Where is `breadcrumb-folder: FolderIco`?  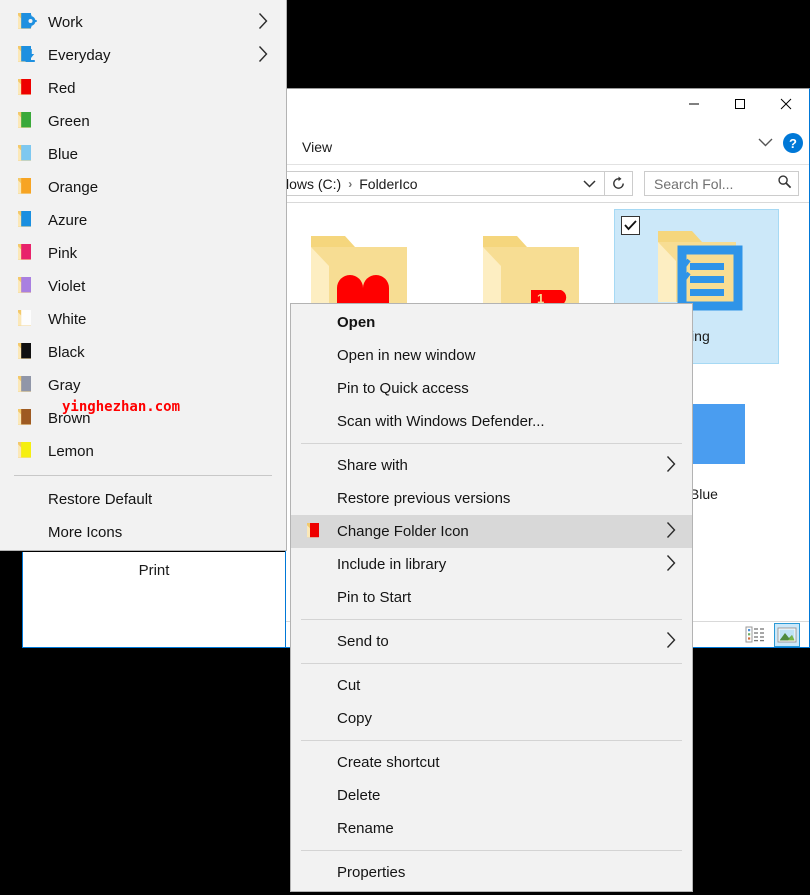 breadcrumb-folder: FolderIco is located at coordinates (388, 184).